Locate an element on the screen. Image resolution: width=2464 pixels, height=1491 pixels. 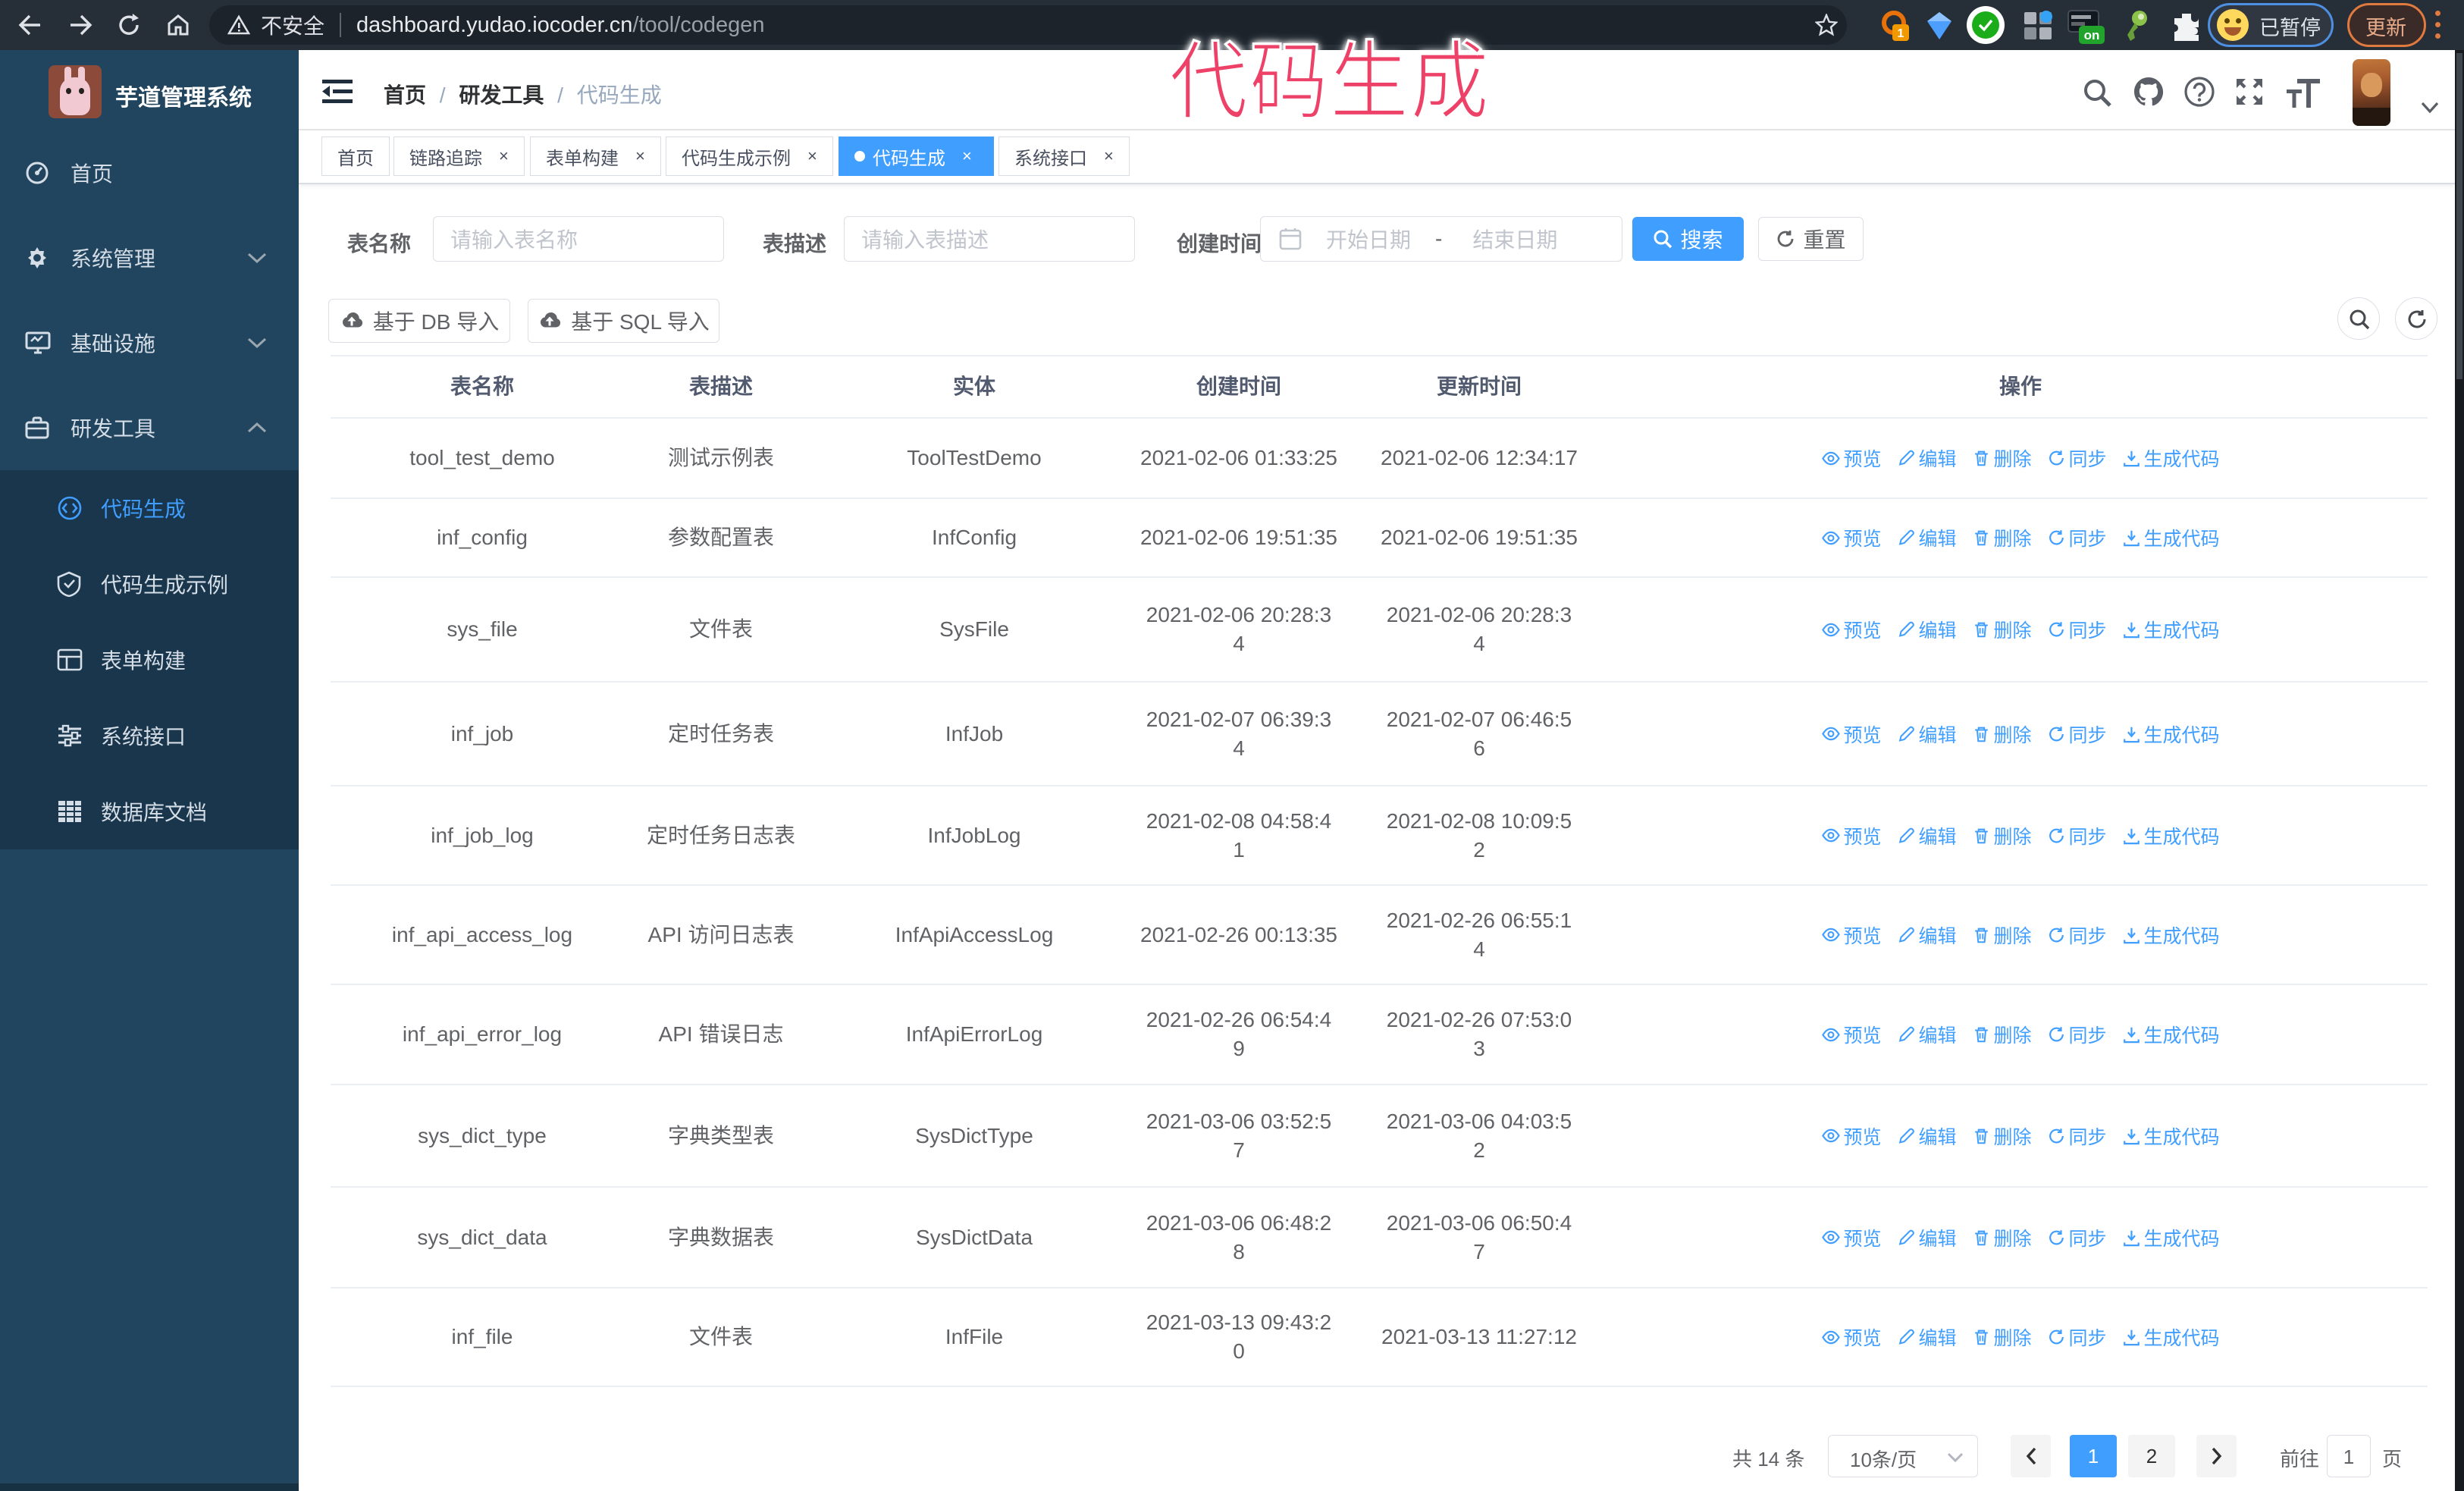
svg-text: on is located at coordinates (2092, 35).